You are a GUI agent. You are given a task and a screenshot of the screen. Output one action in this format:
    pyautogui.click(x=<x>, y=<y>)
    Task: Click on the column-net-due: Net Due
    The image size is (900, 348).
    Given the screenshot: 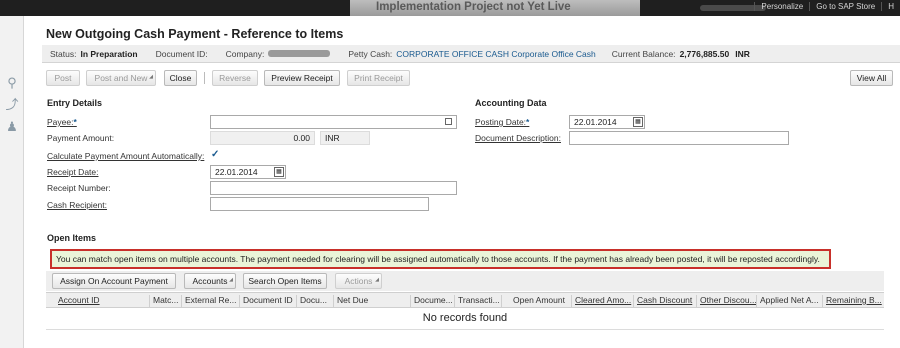 What is the action you would take?
    pyautogui.click(x=374, y=300)
    